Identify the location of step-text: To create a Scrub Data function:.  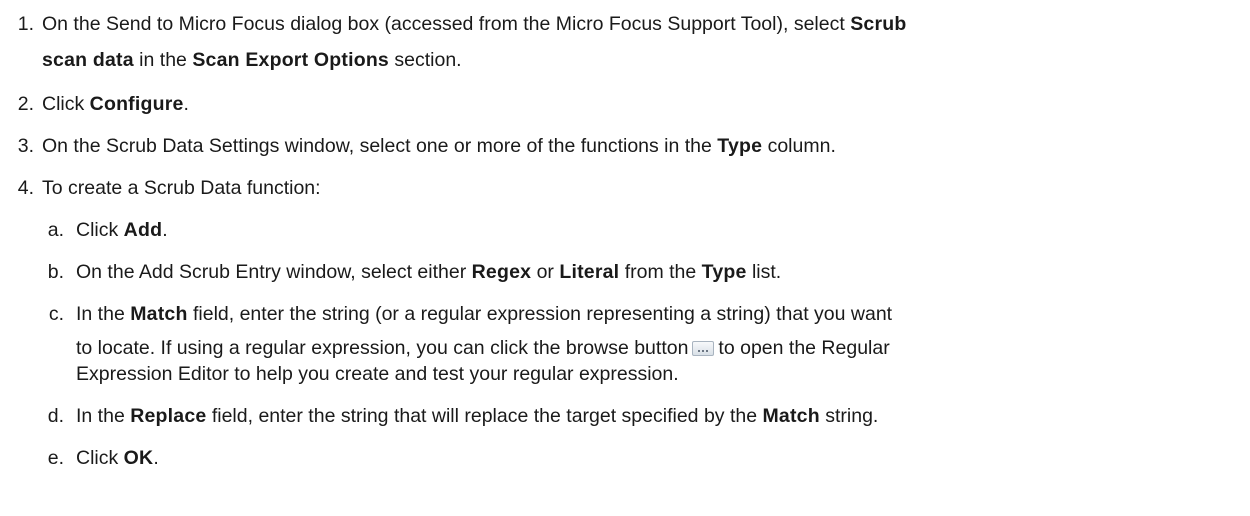
(181, 188).